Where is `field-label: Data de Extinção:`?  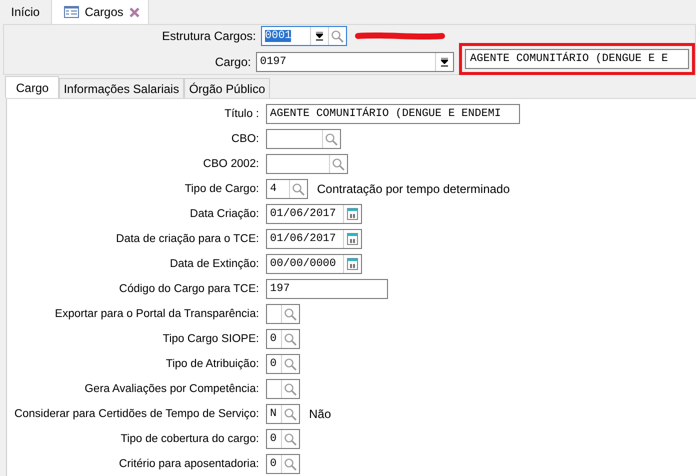 field-label: Data de Extinção: is located at coordinates (213, 264).